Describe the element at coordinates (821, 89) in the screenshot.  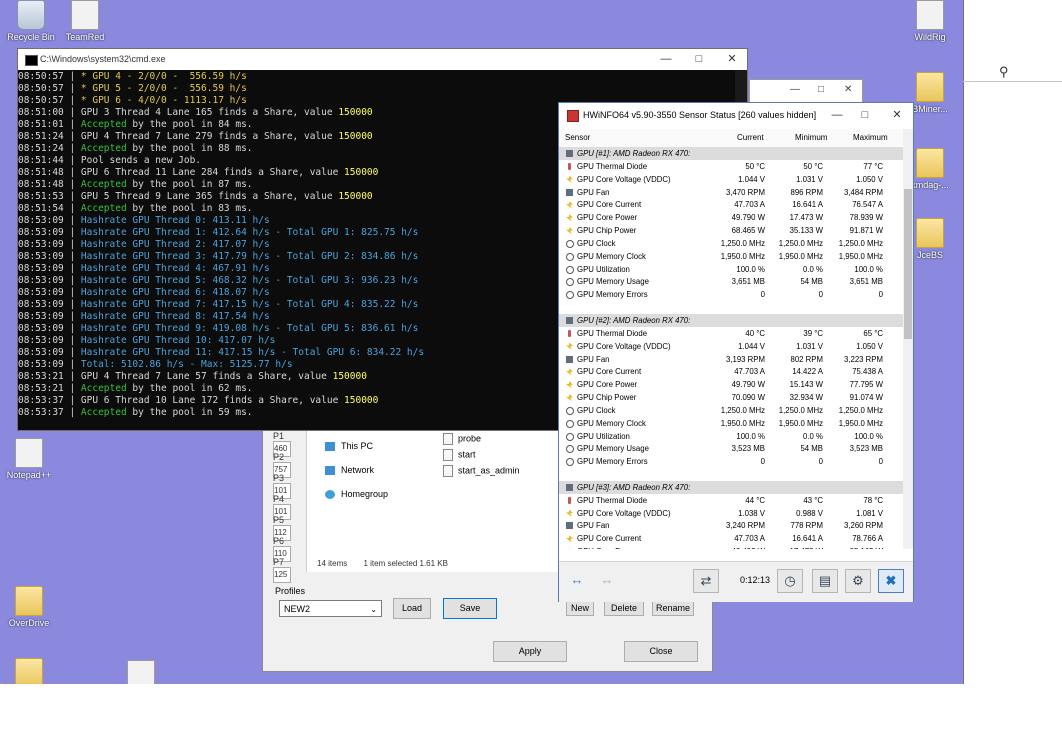
I see `maximize-icon: □` at that location.